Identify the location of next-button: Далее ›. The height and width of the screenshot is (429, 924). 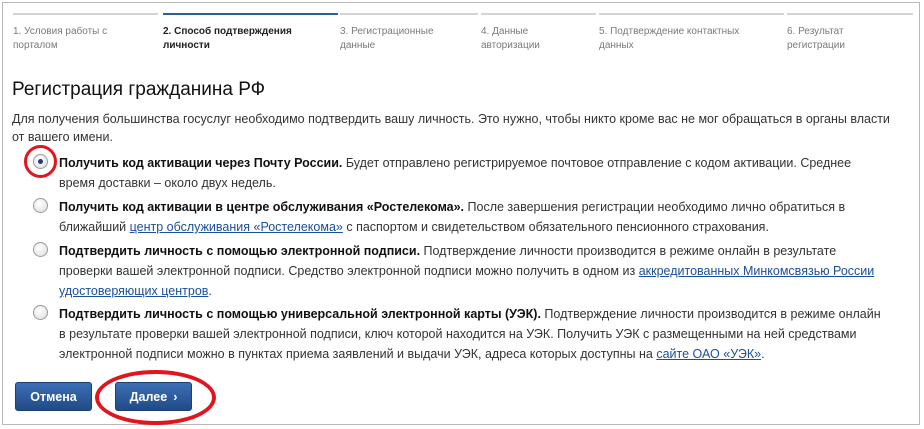
(153, 396).